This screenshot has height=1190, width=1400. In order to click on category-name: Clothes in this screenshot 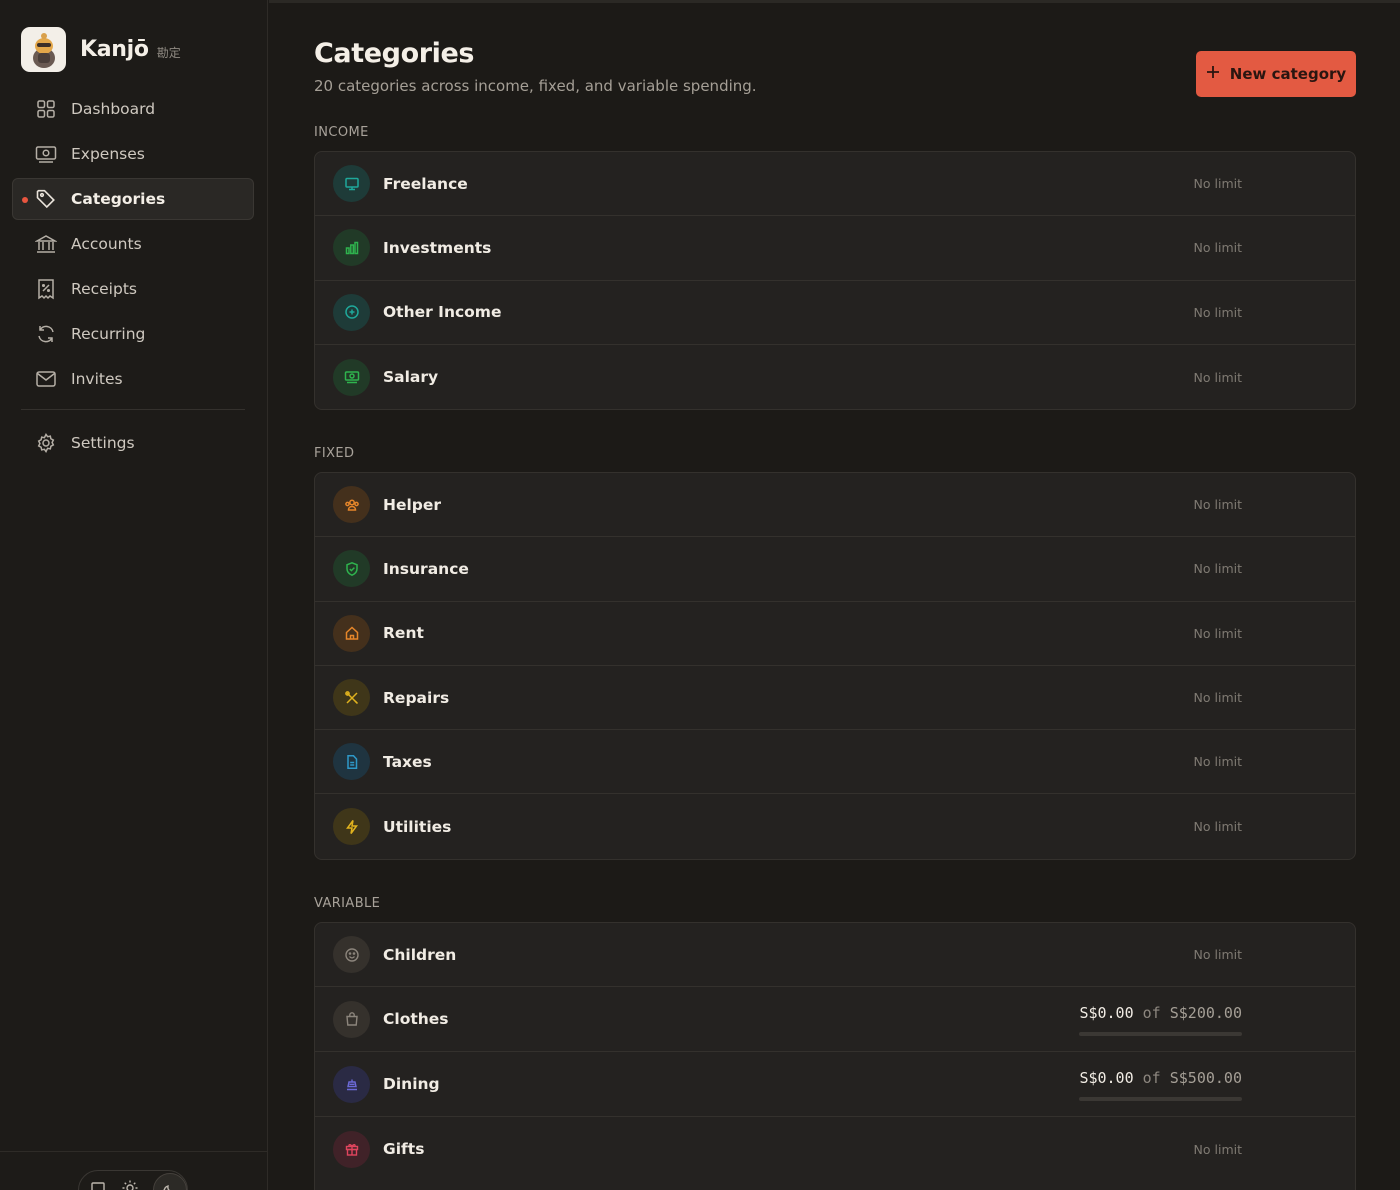, I will do `click(416, 1019)`.